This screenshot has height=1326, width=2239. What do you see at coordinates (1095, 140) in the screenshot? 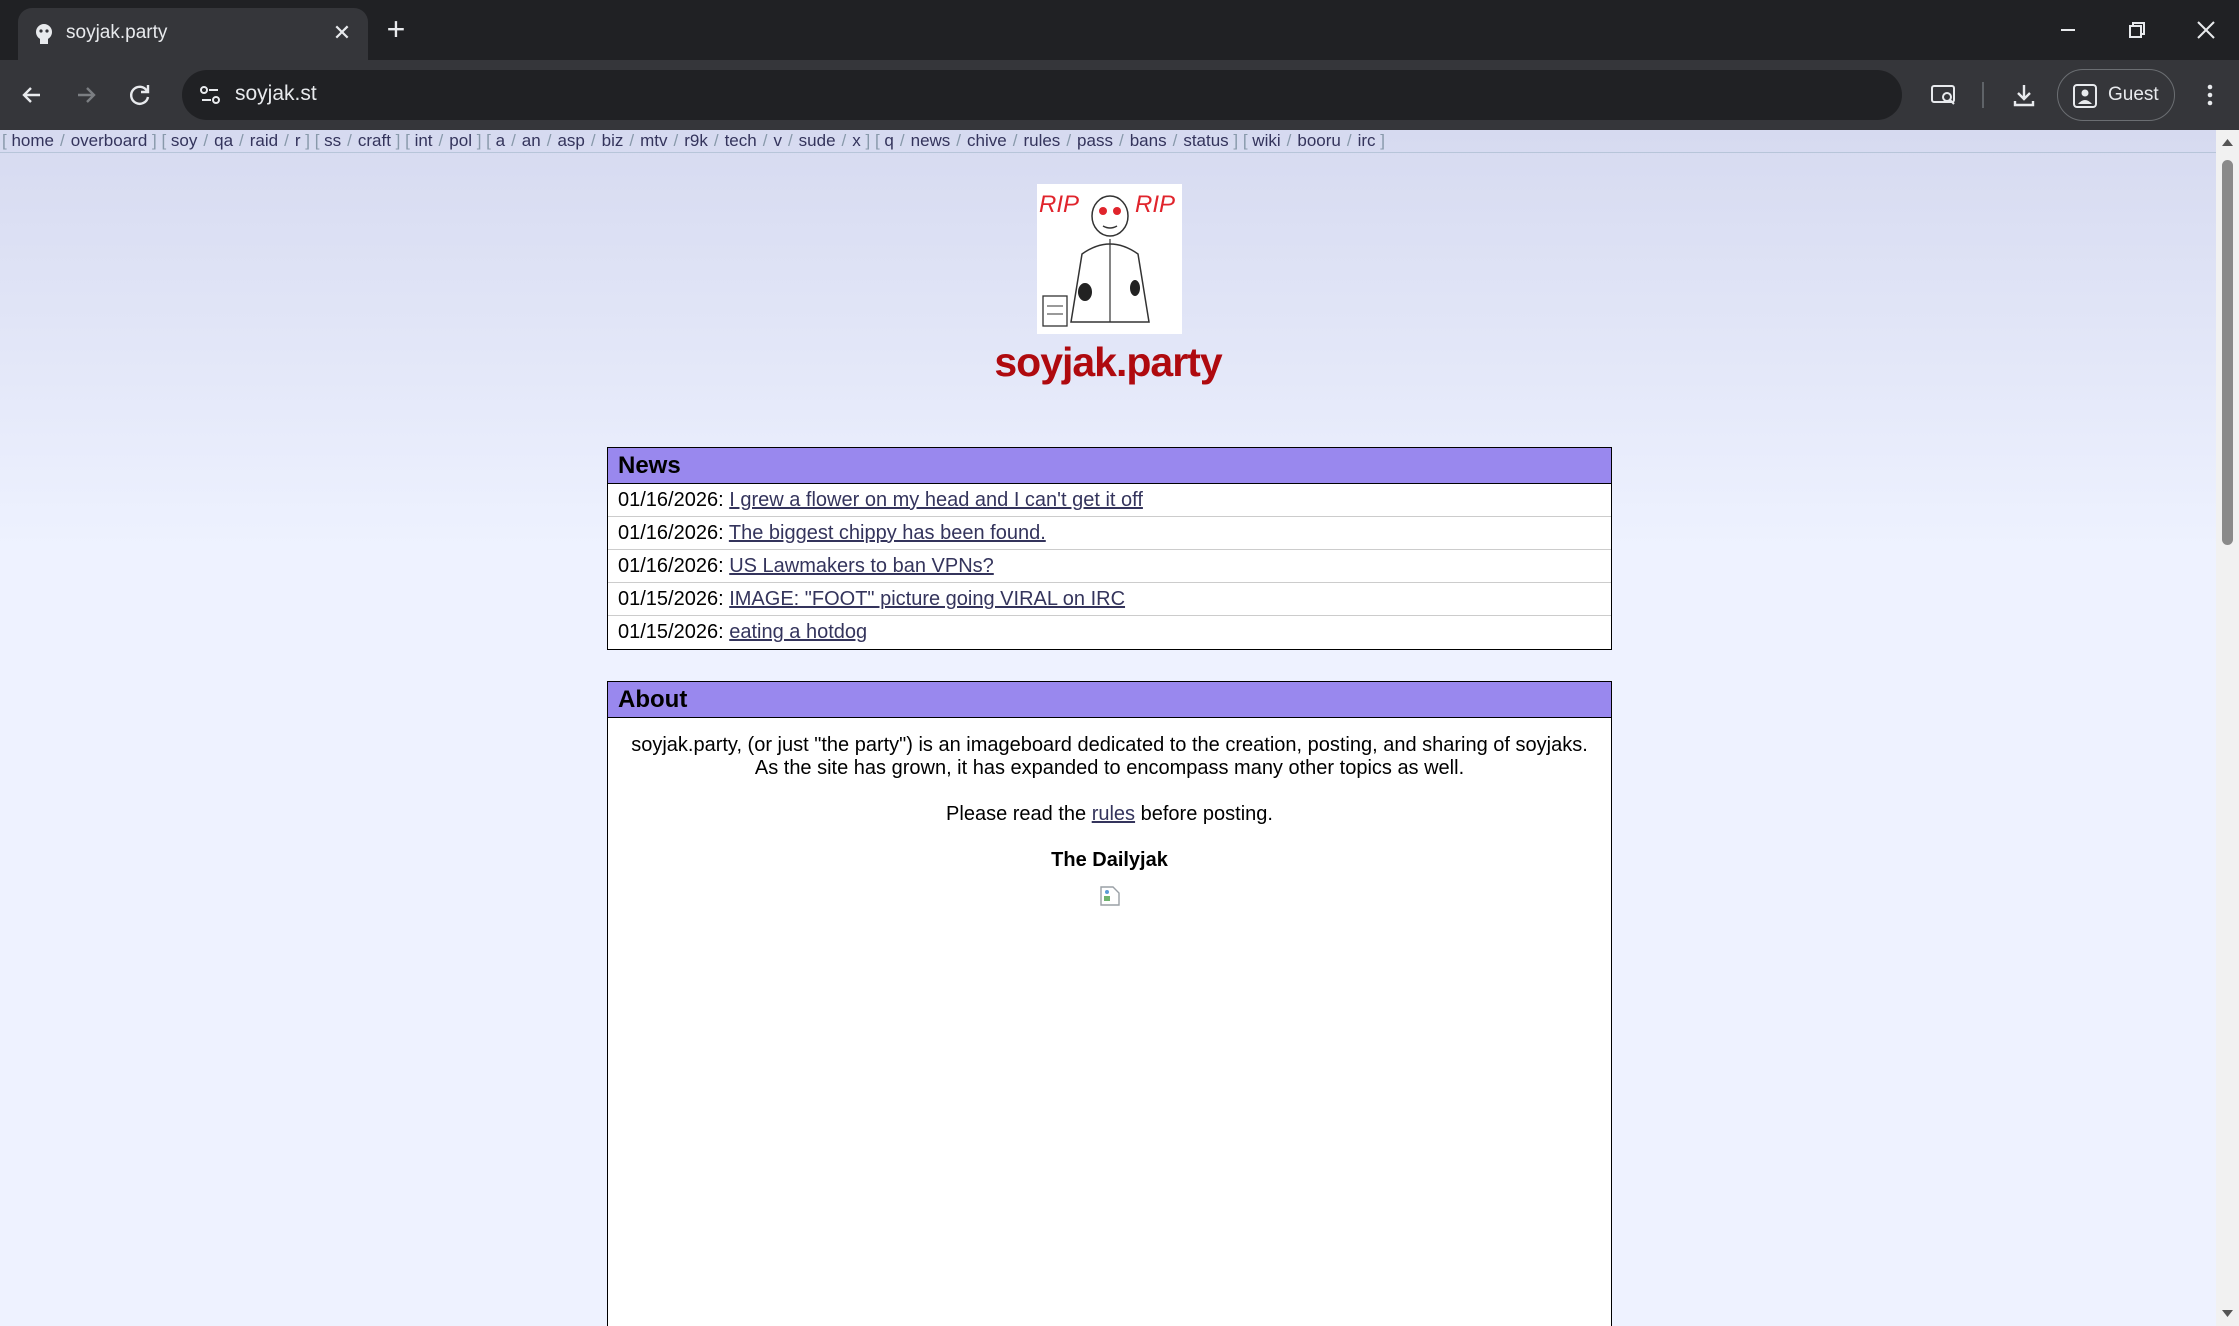
I see `board-link-pass: pass` at bounding box center [1095, 140].